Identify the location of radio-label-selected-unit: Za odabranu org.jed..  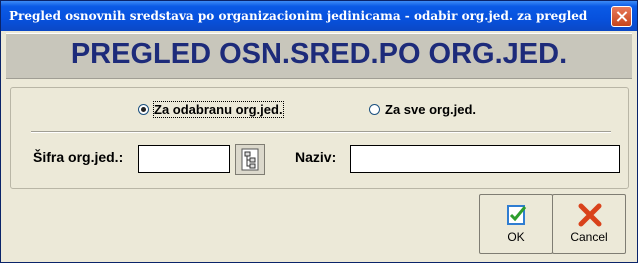
(218, 109).